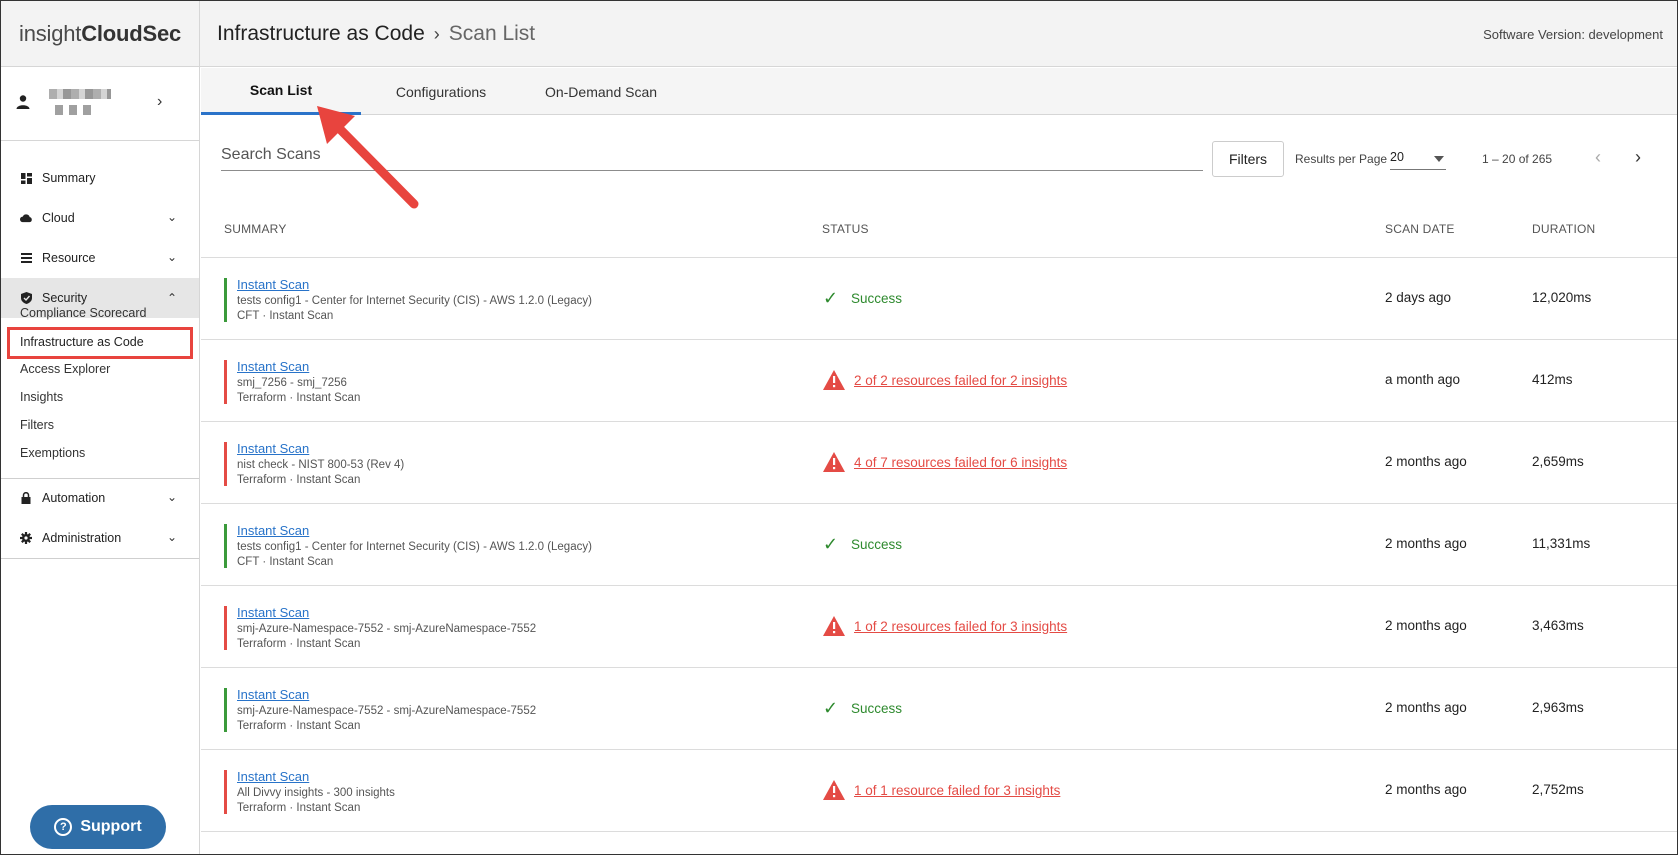 The image size is (1678, 855). What do you see at coordinates (1439, 159) in the screenshot?
I see `caret-down-icon` at bounding box center [1439, 159].